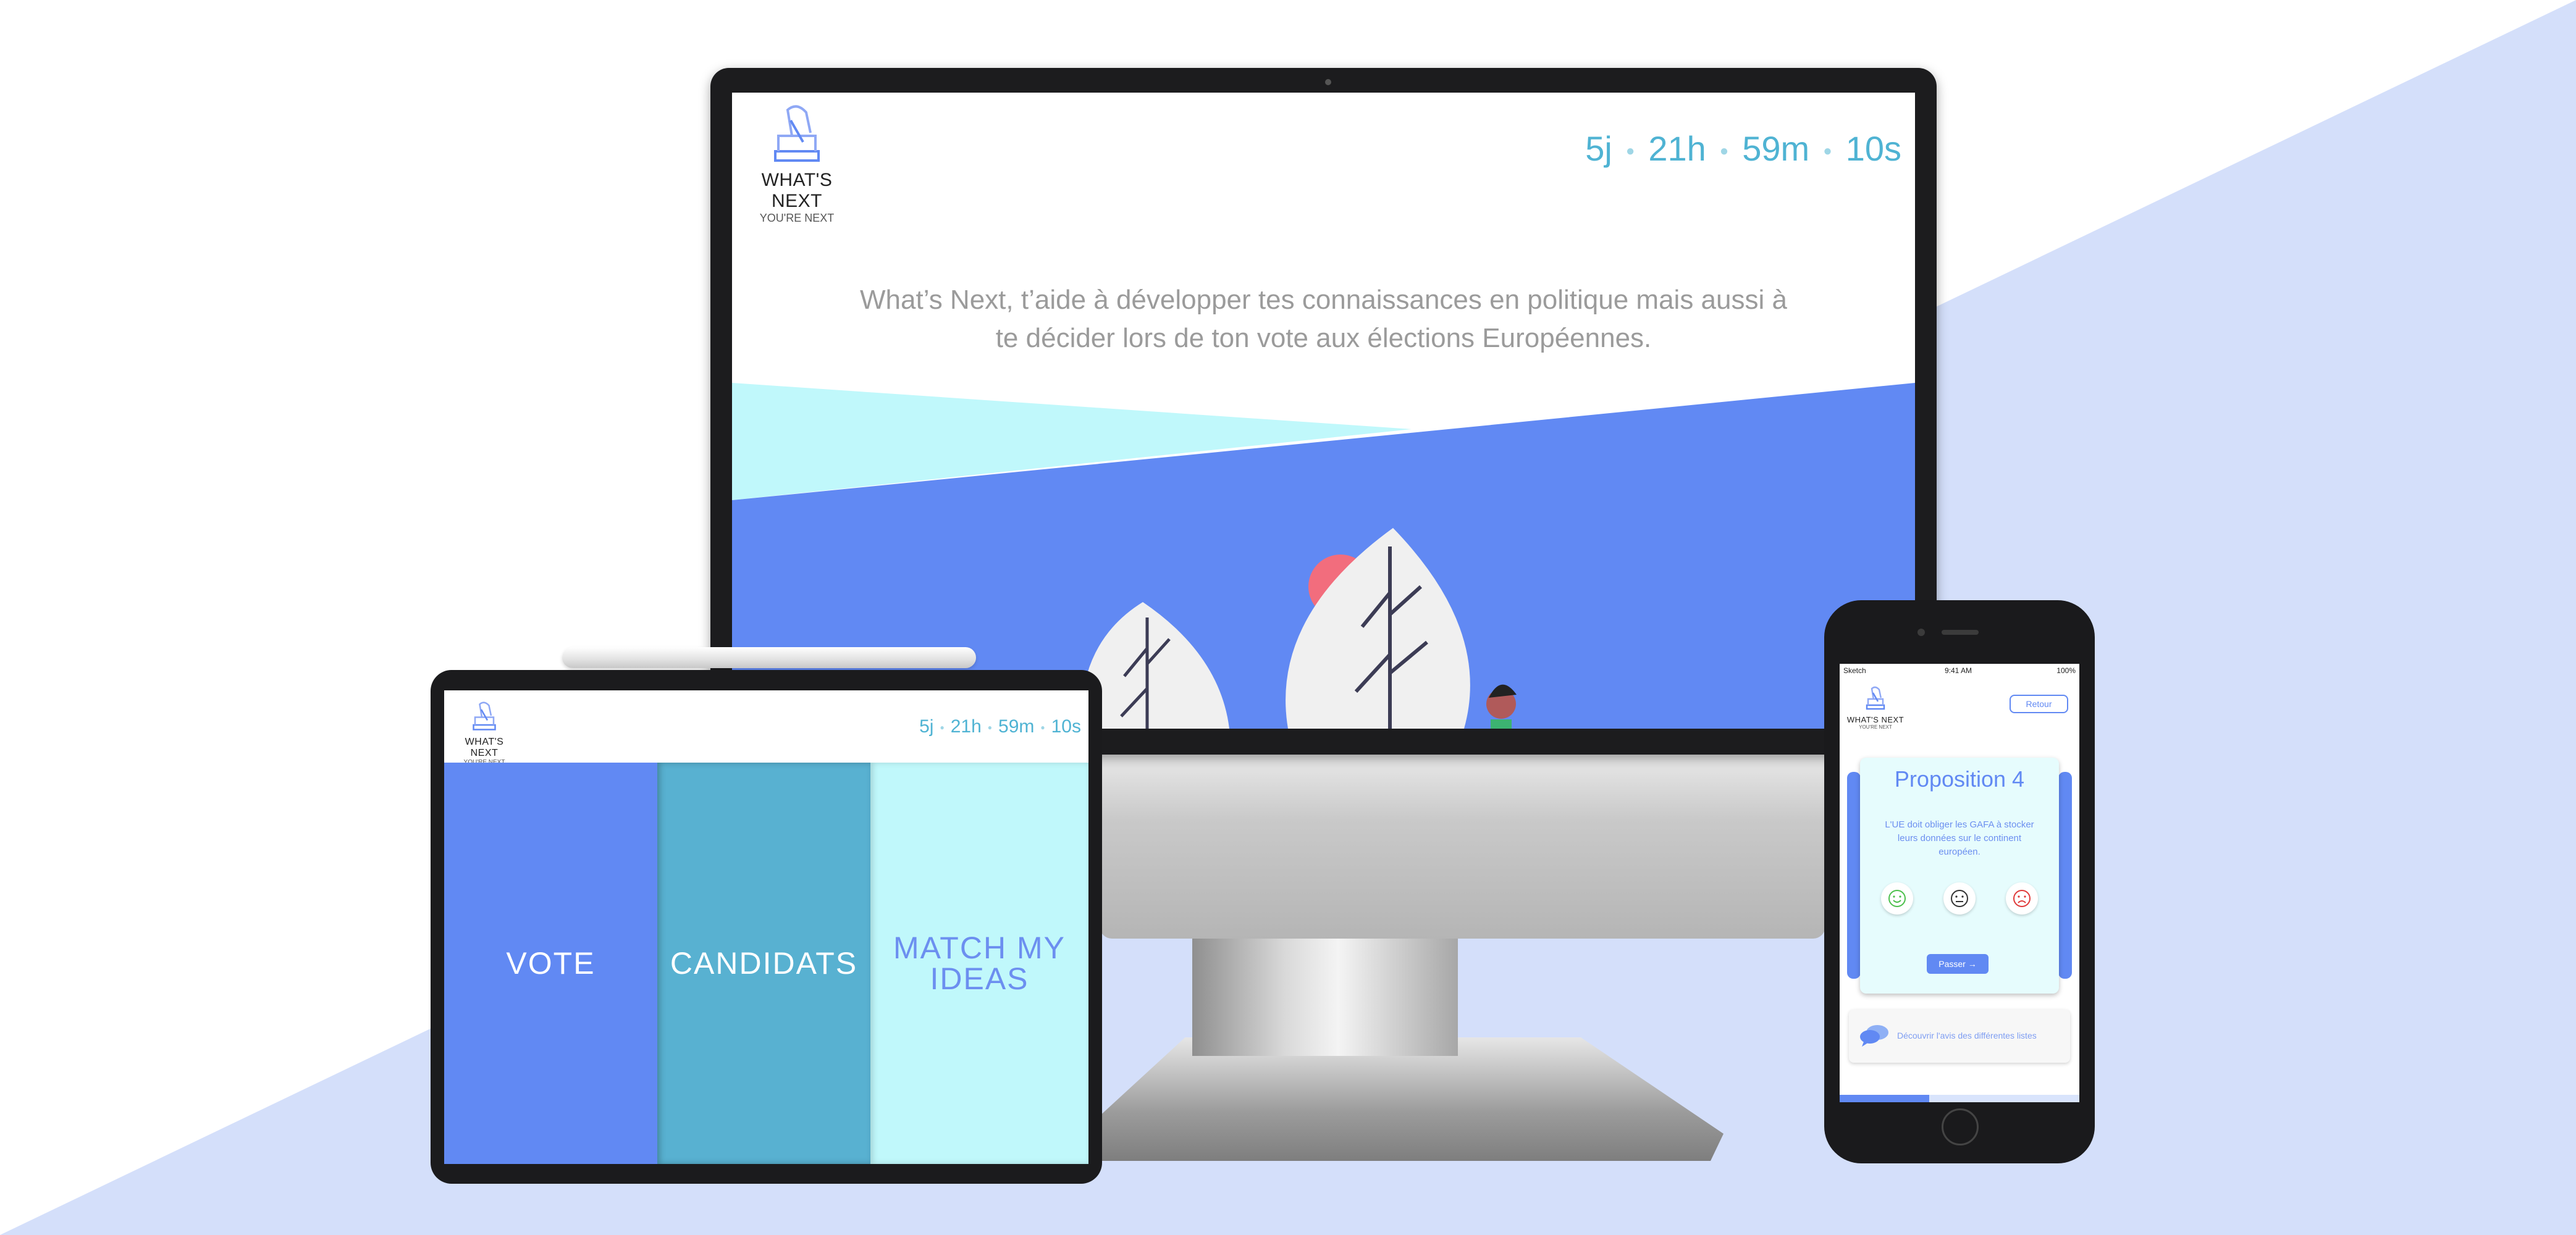 Image resolution: width=2576 pixels, height=1235 pixels. I want to click on happy-face-icon, so click(1897, 899).